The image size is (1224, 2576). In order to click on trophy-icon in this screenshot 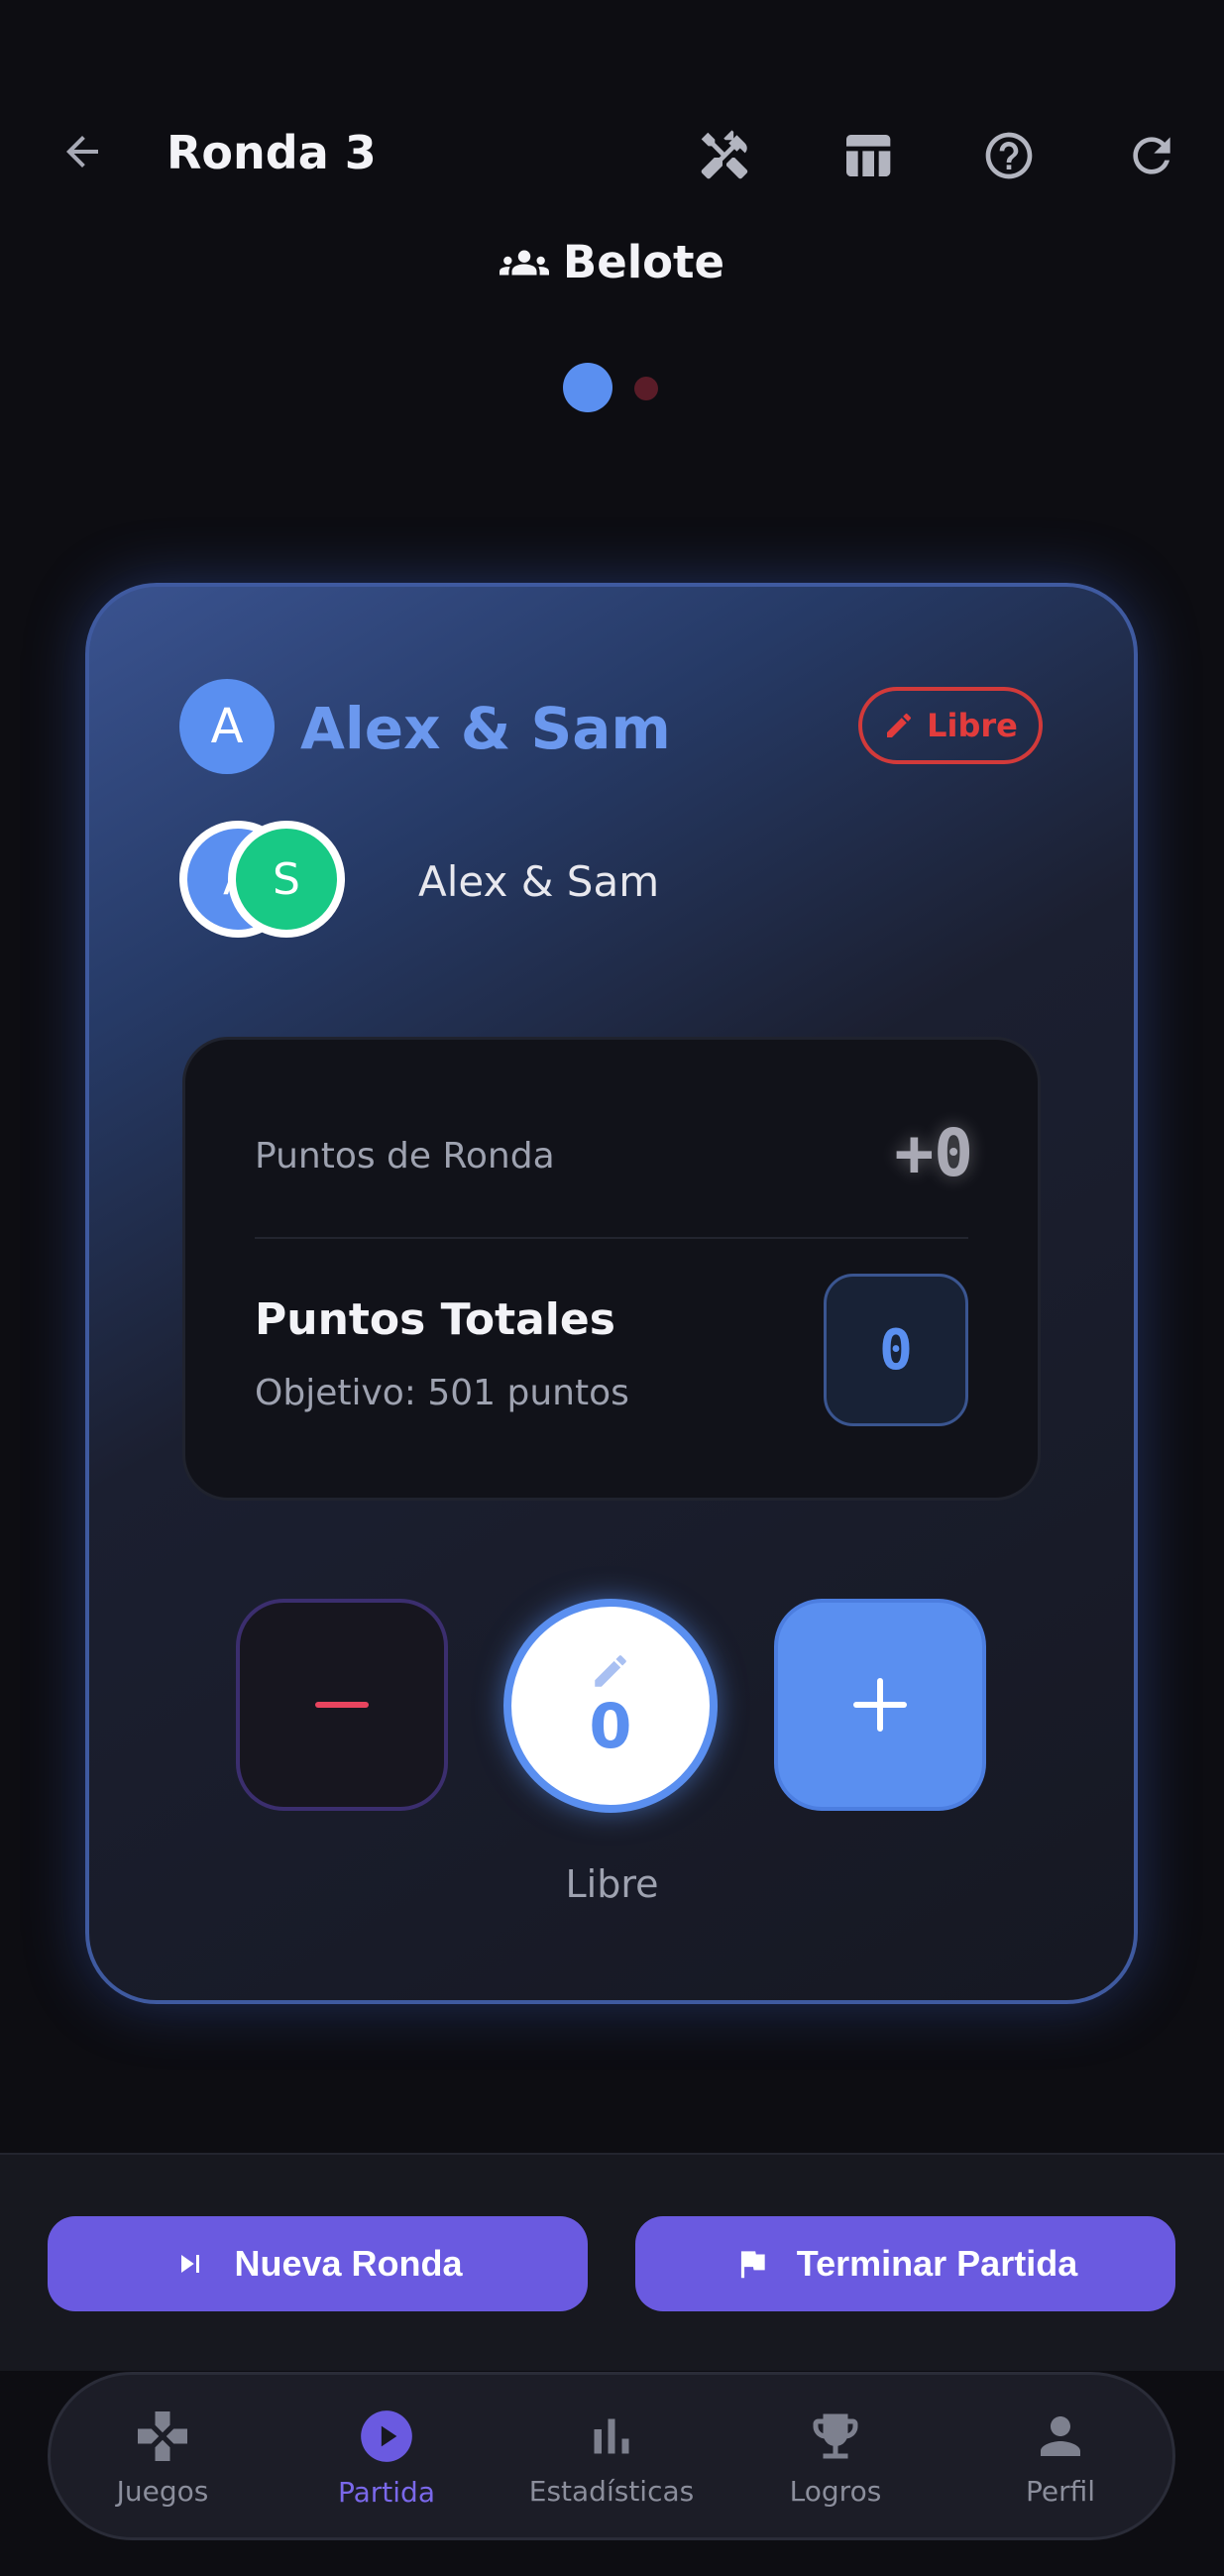, I will do `click(835, 2436)`.